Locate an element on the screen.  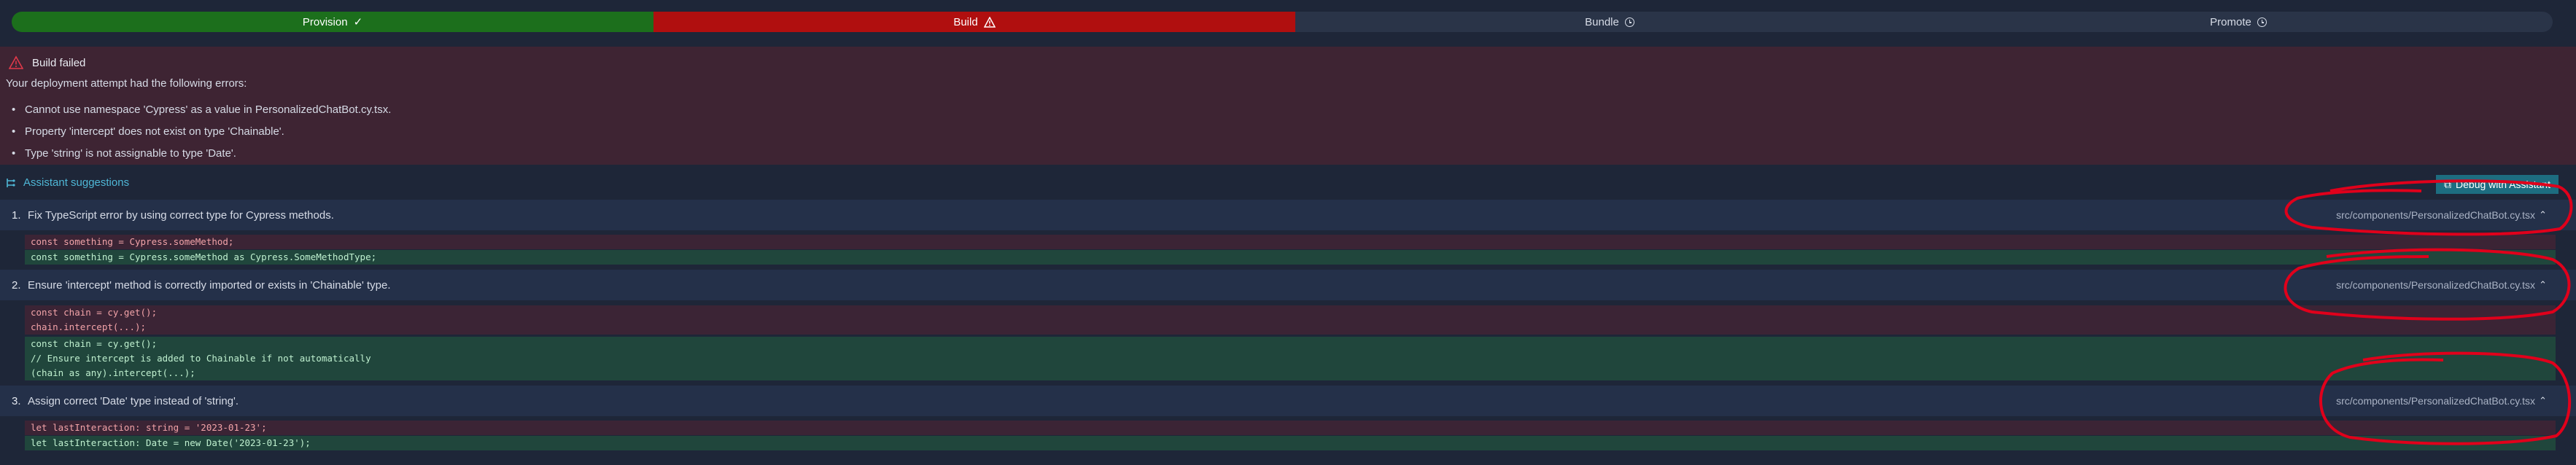
suggestion-number: 2. is located at coordinates (16, 285).